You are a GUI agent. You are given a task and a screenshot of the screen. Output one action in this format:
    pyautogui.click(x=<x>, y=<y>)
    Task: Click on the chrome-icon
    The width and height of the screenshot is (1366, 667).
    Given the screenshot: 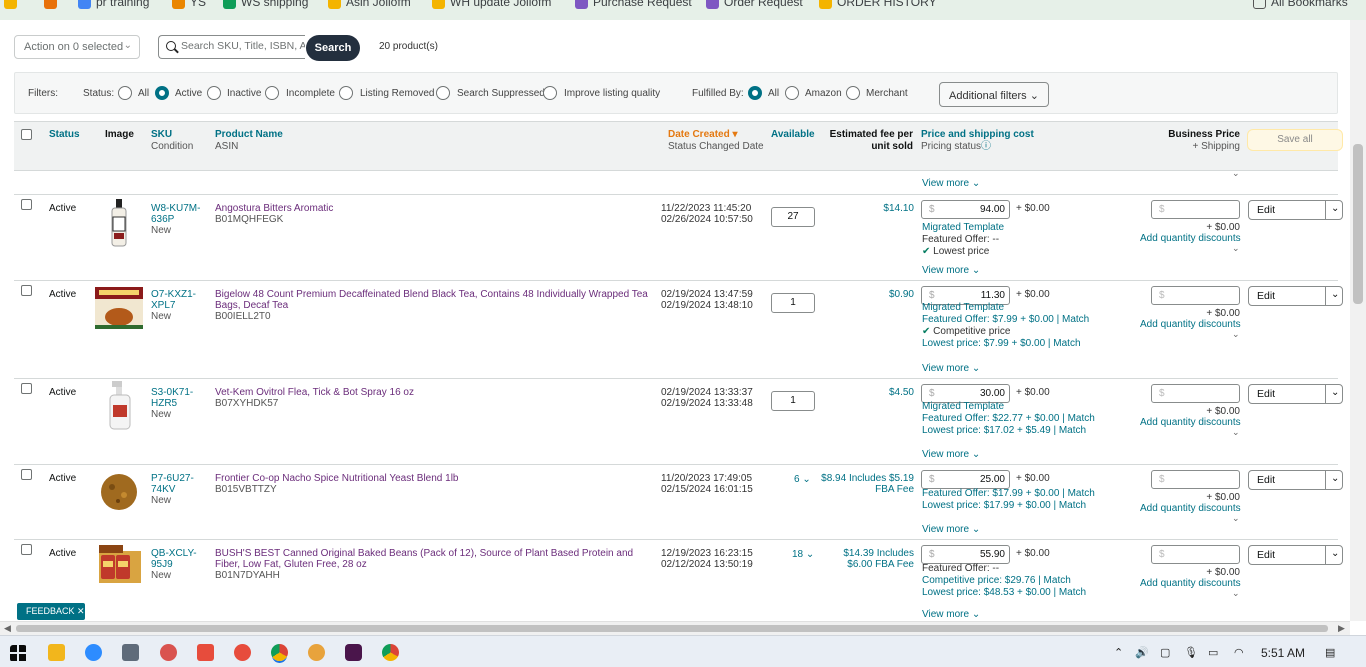 What is the action you would take?
    pyautogui.click(x=279, y=652)
    